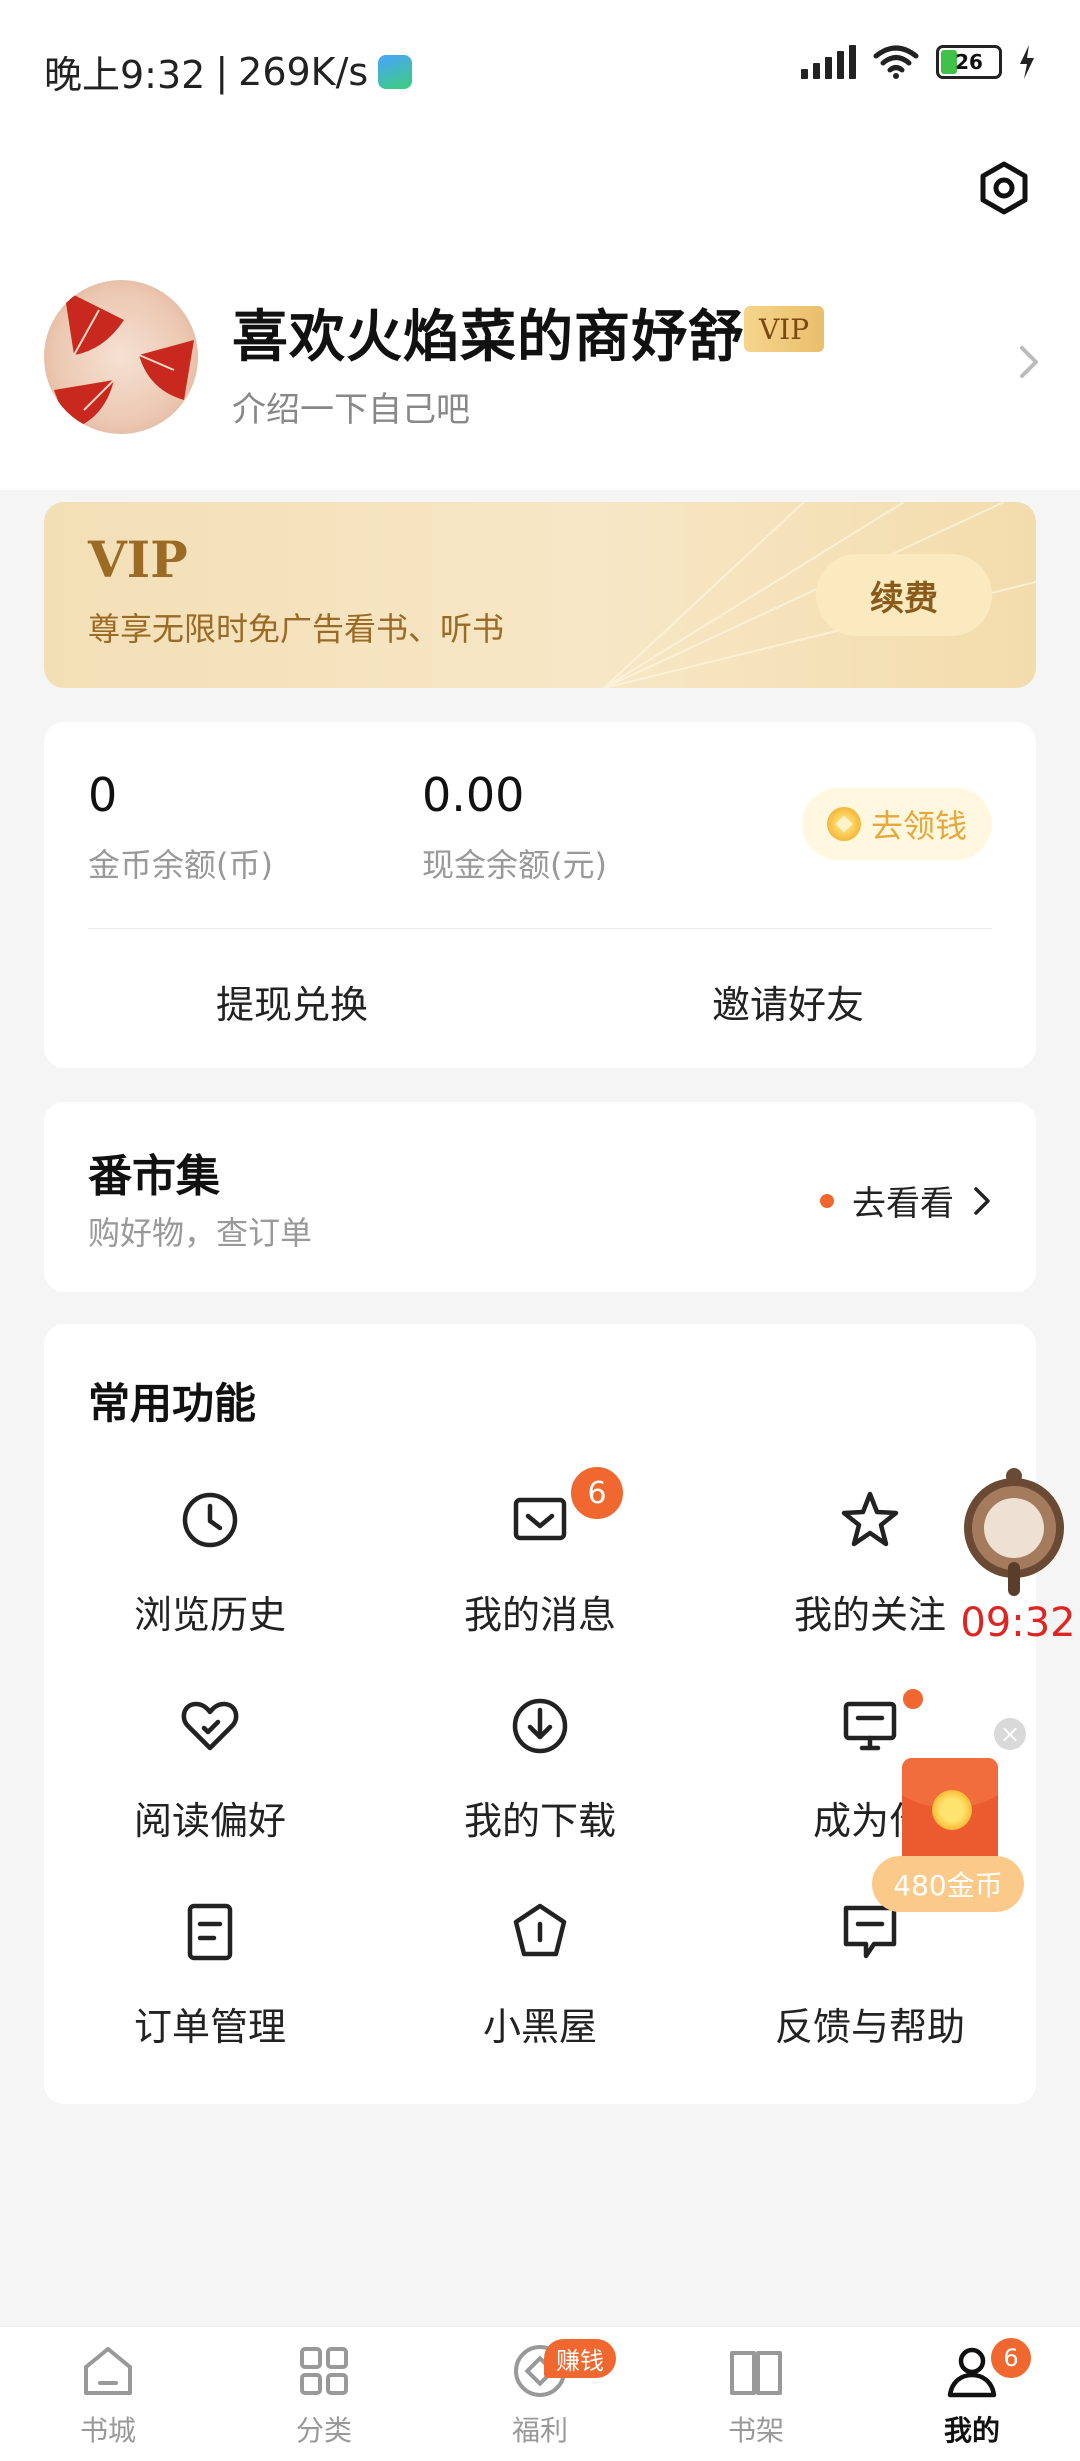  What do you see at coordinates (540, 1519) in the screenshot?
I see `message-icon` at bounding box center [540, 1519].